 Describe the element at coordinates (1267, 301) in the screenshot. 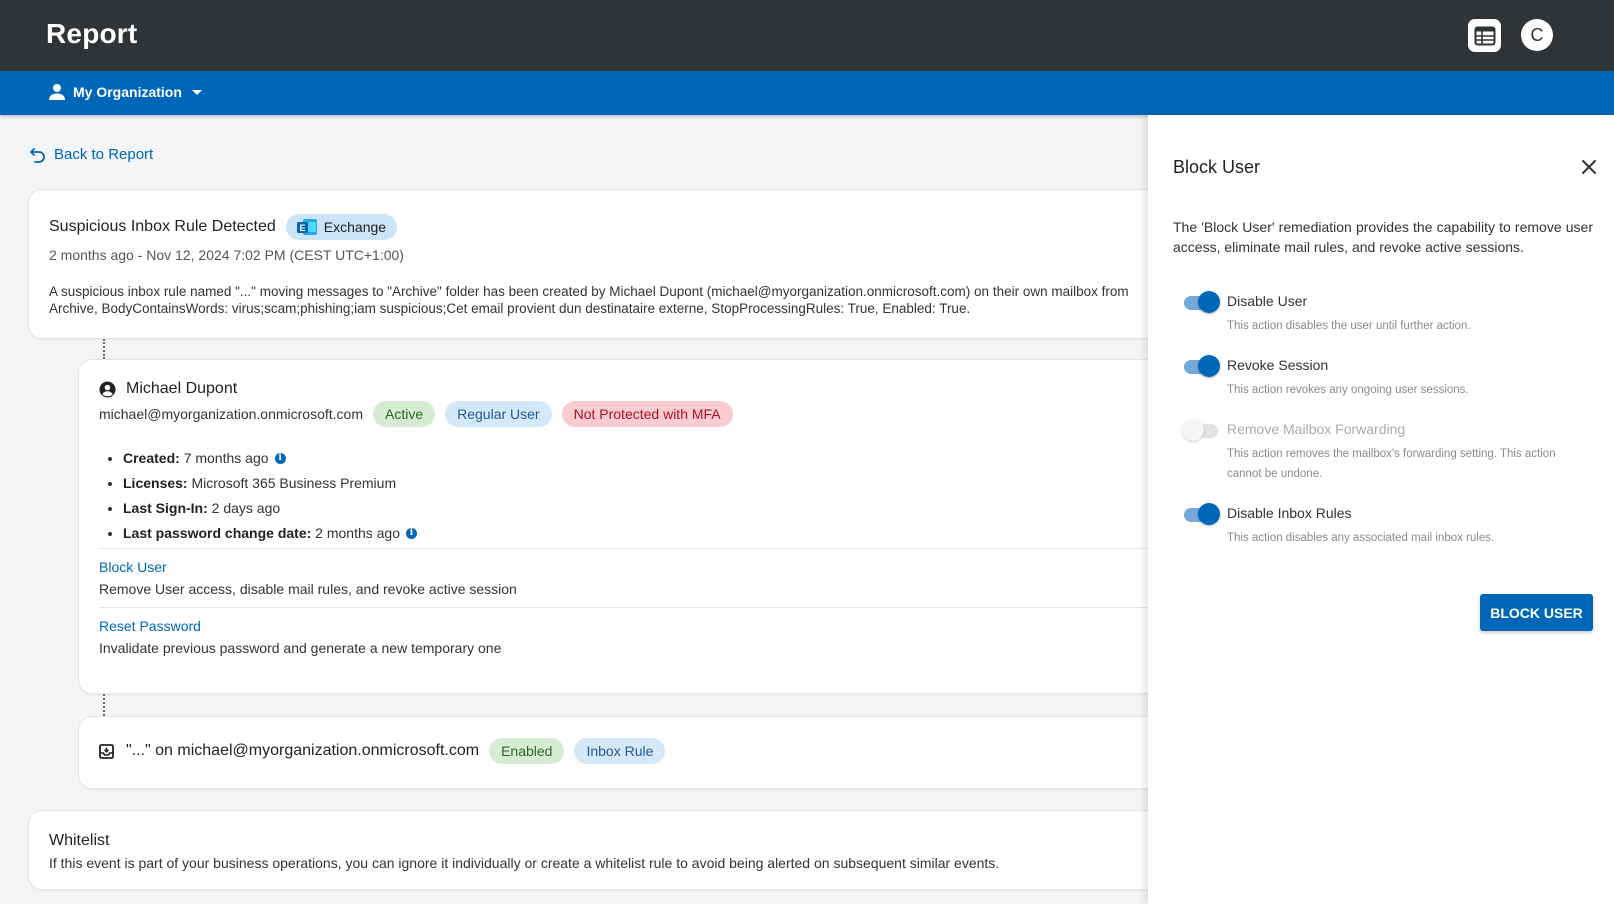

I see `option-label: Disable User` at that location.